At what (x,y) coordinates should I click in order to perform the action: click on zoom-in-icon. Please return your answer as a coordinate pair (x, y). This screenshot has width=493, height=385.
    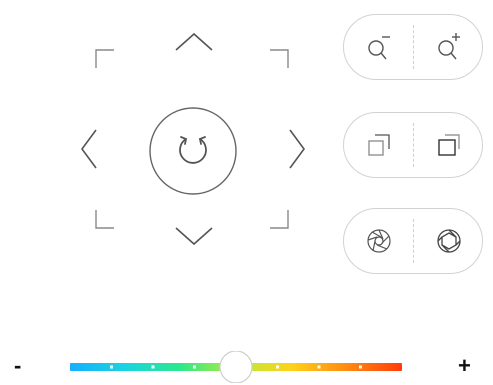
    Looking at the image, I should click on (449, 46).